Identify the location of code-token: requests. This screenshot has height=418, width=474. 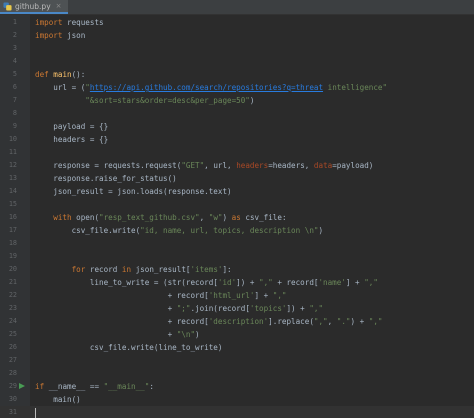
(83, 22).